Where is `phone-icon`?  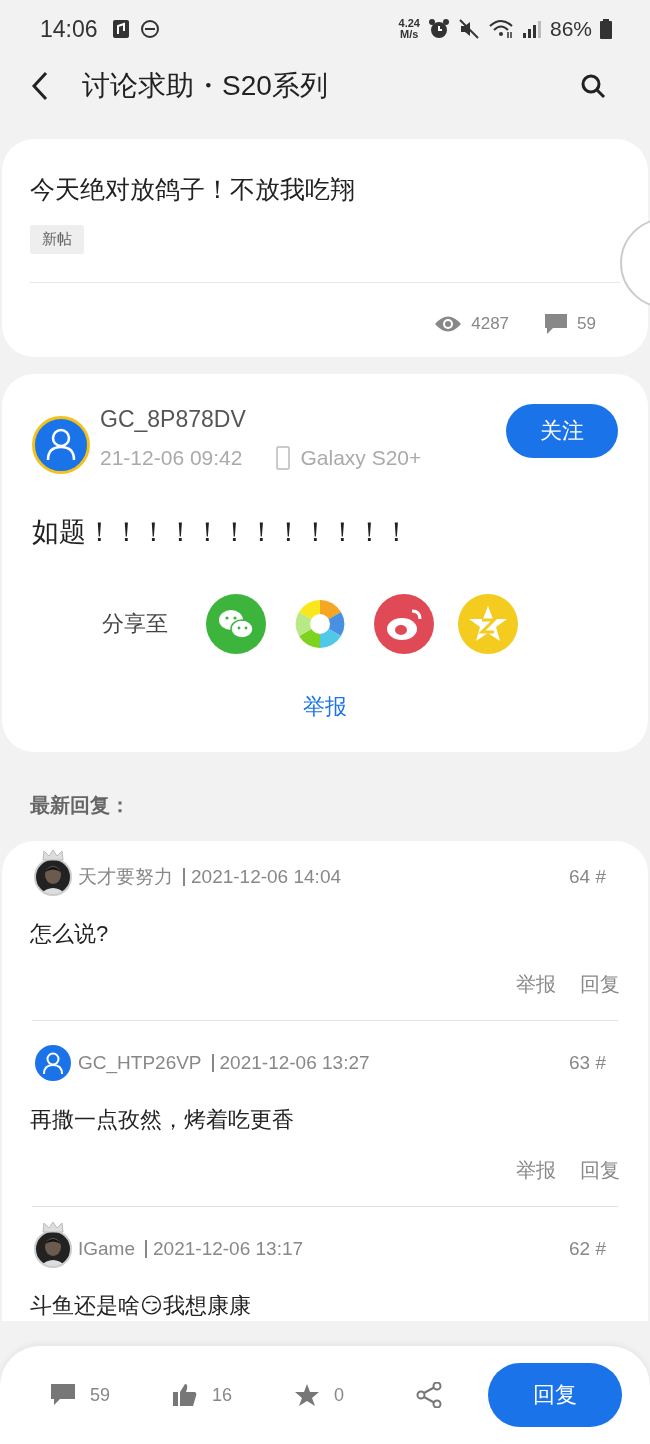
phone-icon is located at coordinates (283, 458).